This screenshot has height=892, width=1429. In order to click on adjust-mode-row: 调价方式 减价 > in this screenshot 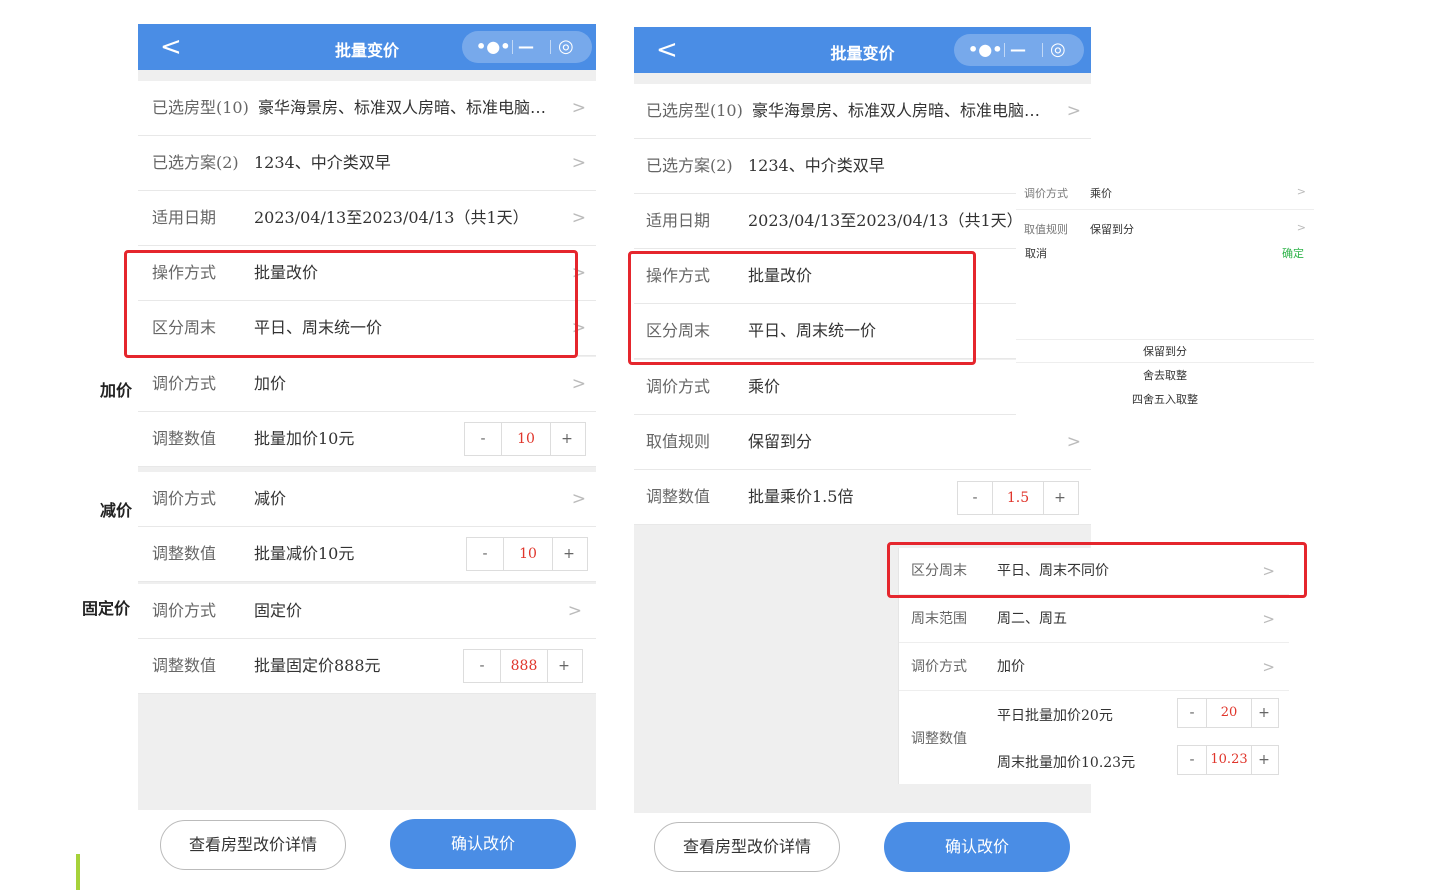, I will do `click(367, 499)`.